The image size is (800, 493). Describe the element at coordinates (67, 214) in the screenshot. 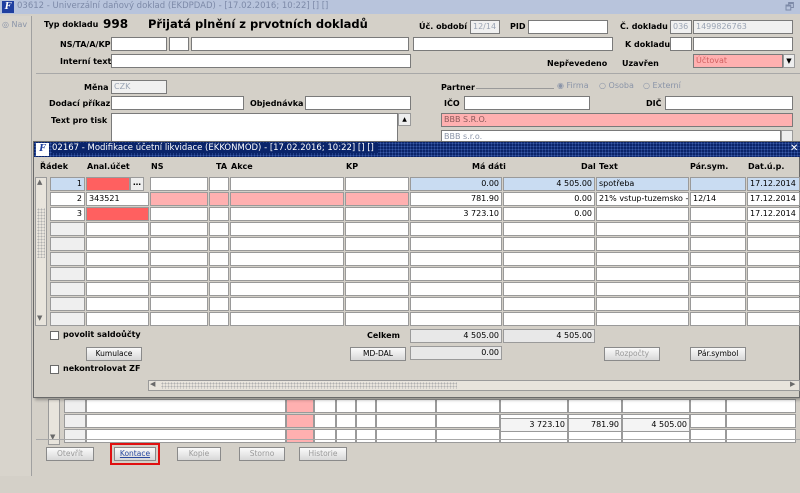

I see `row-number: 3` at that location.